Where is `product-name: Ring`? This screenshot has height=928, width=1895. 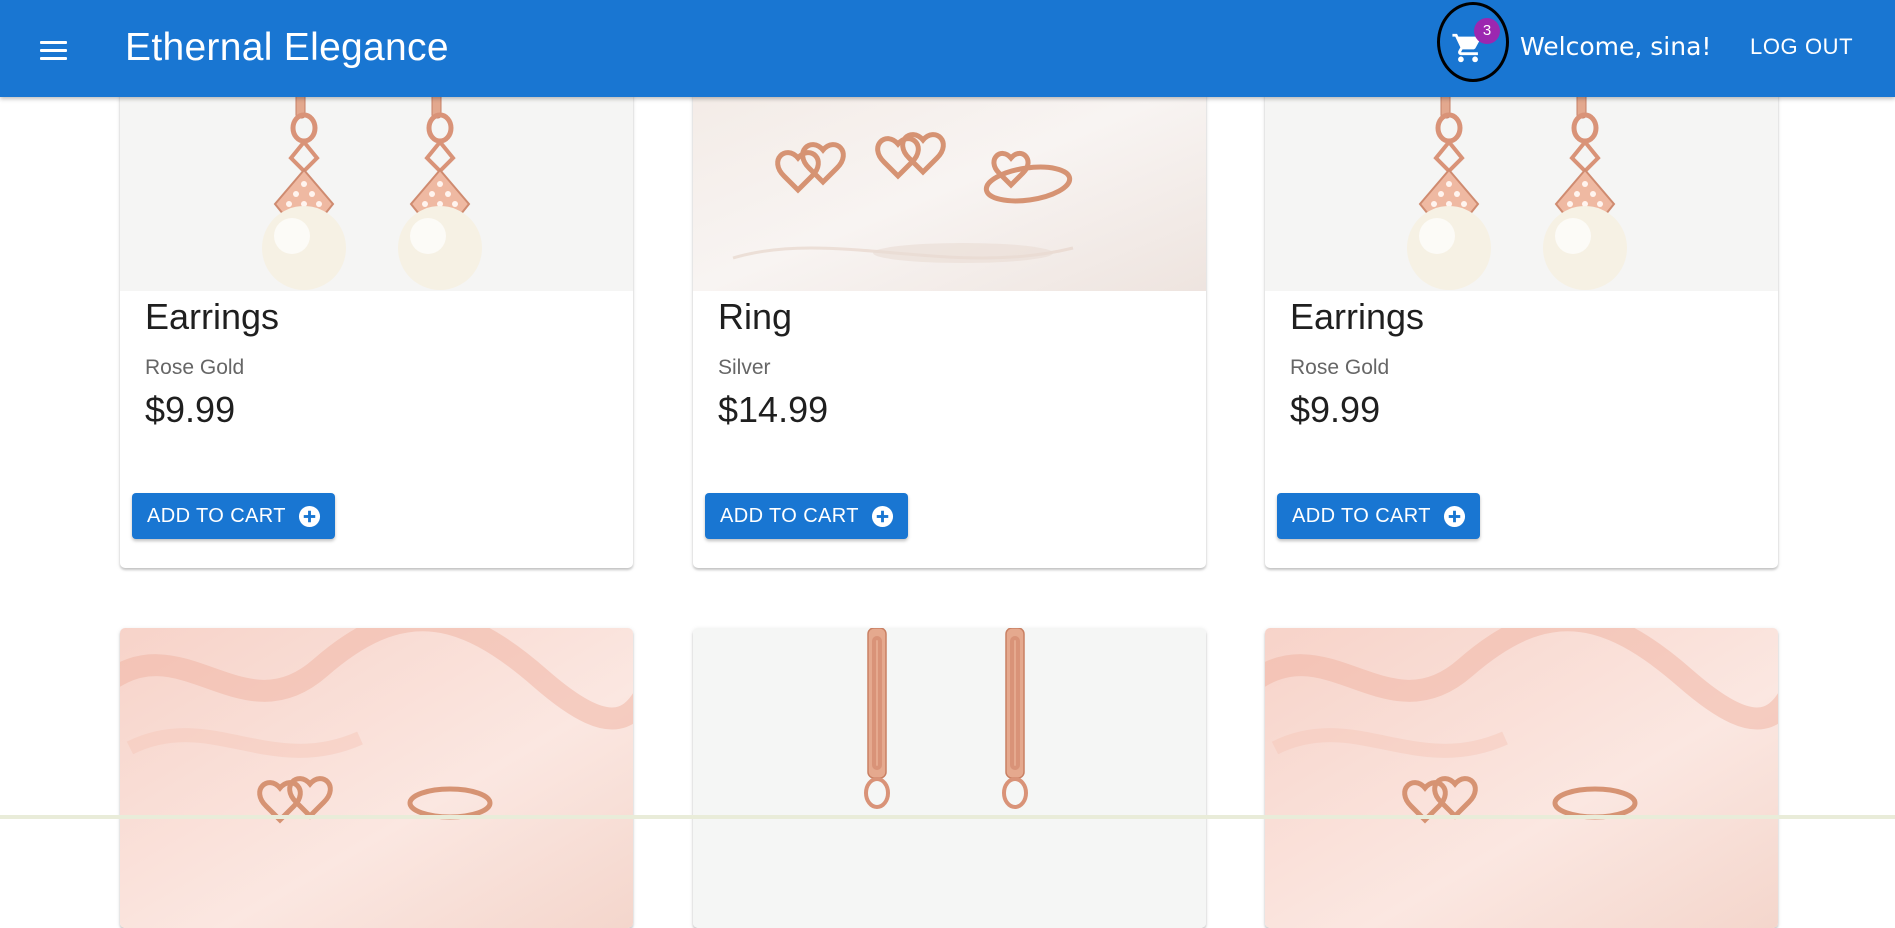 product-name: Ring is located at coordinates (755, 316).